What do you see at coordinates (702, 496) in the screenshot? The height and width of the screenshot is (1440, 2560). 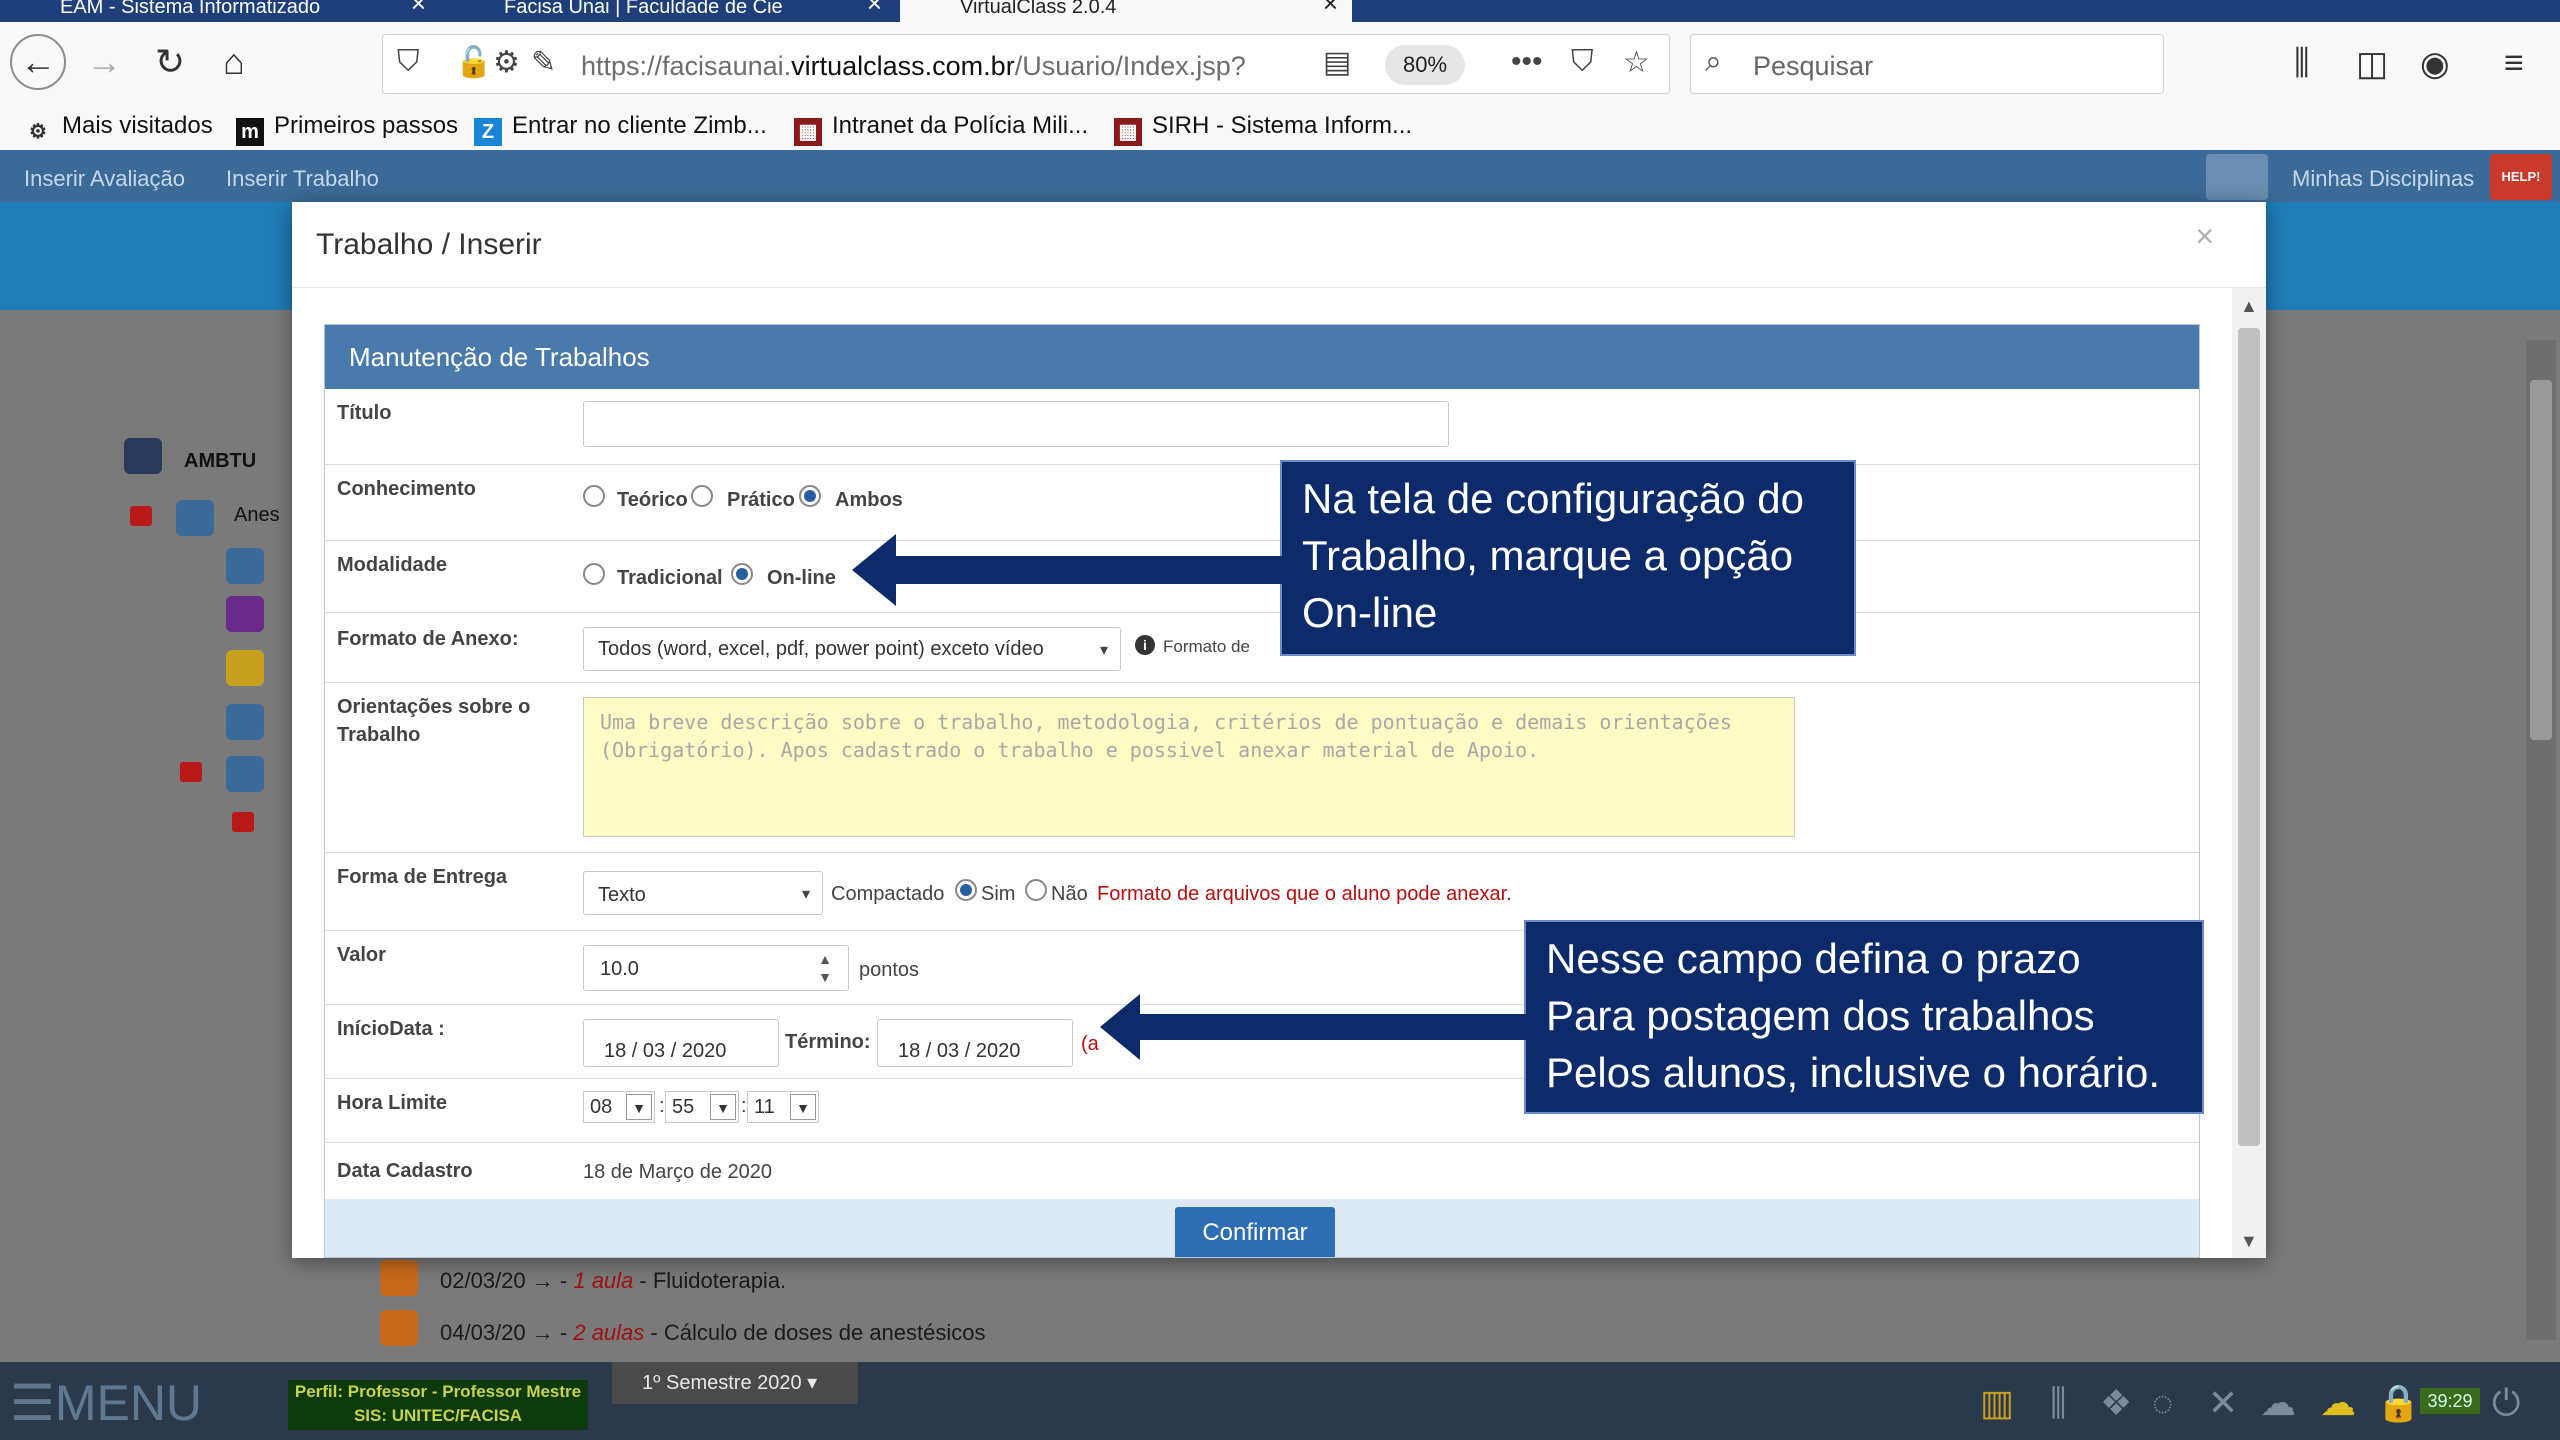 I see `radio-pratico` at bounding box center [702, 496].